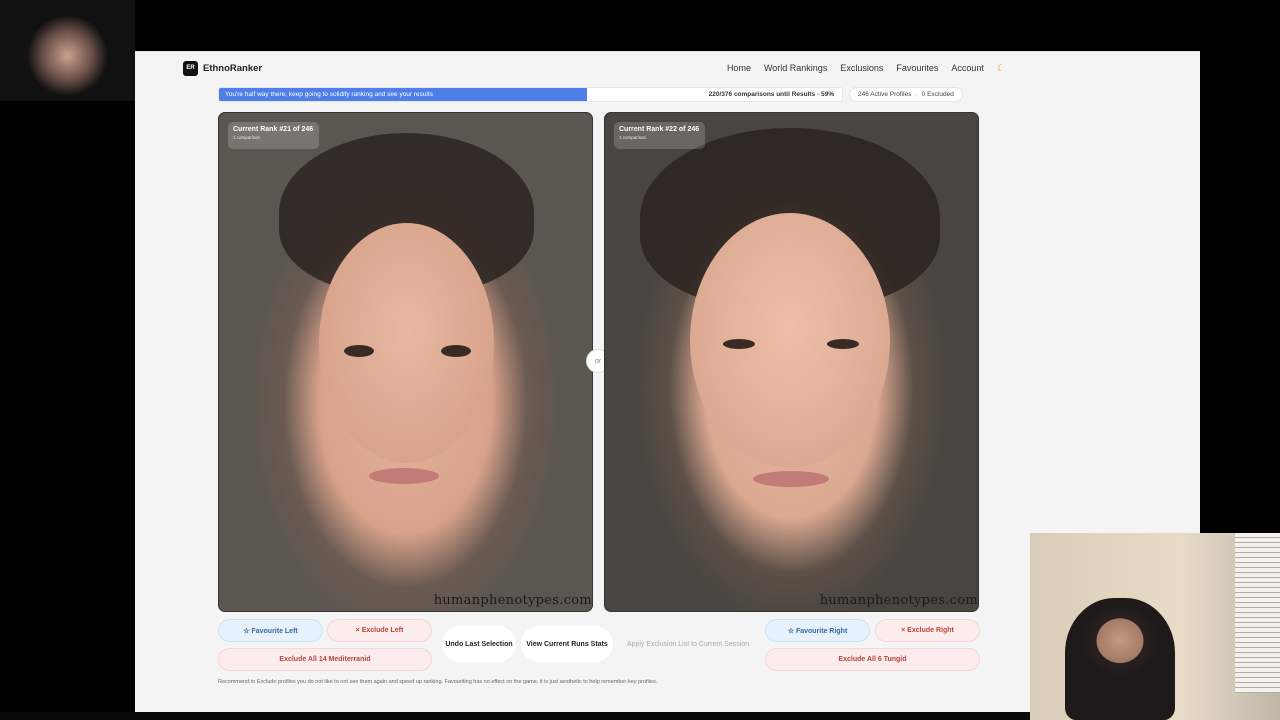  Describe the element at coordinates (937, 94) in the screenshot. I see `excluded-count: 0 Excluded` at that location.